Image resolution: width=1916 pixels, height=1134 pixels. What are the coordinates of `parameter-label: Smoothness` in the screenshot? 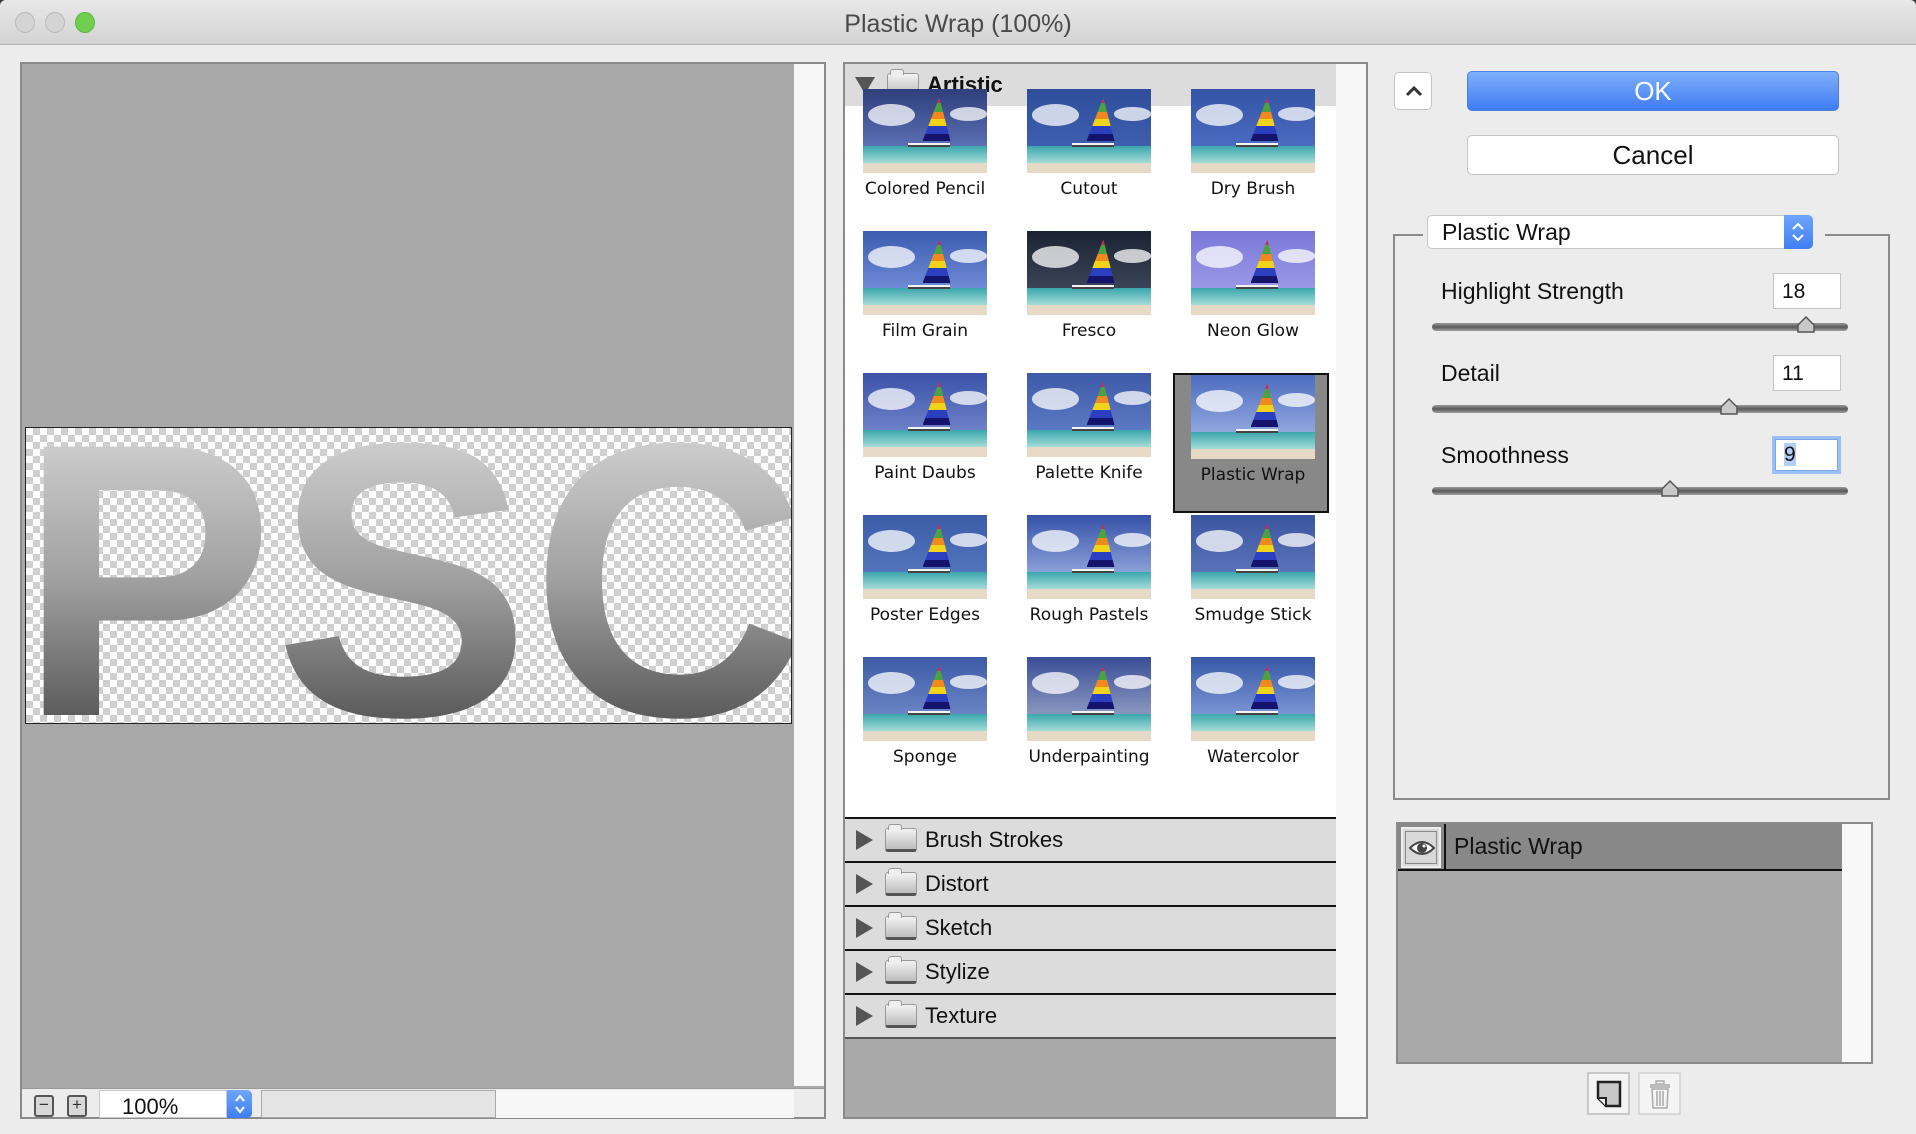 It's located at (1505, 455).